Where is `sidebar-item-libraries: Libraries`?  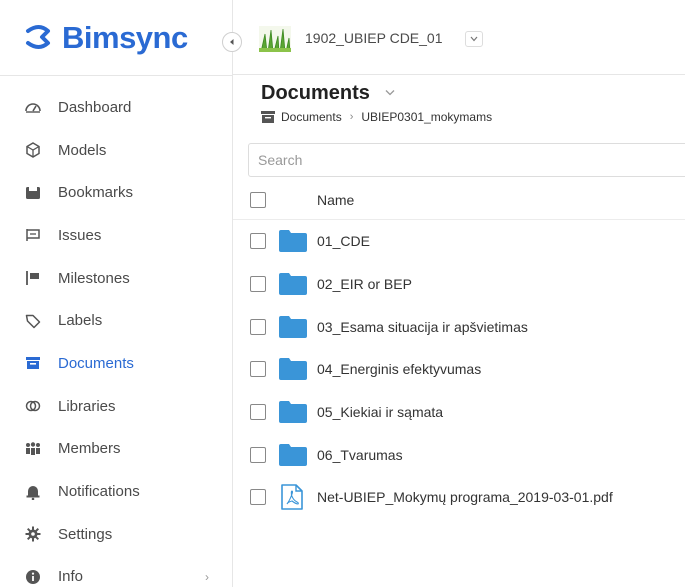 sidebar-item-libraries: Libraries is located at coordinates (116, 406).